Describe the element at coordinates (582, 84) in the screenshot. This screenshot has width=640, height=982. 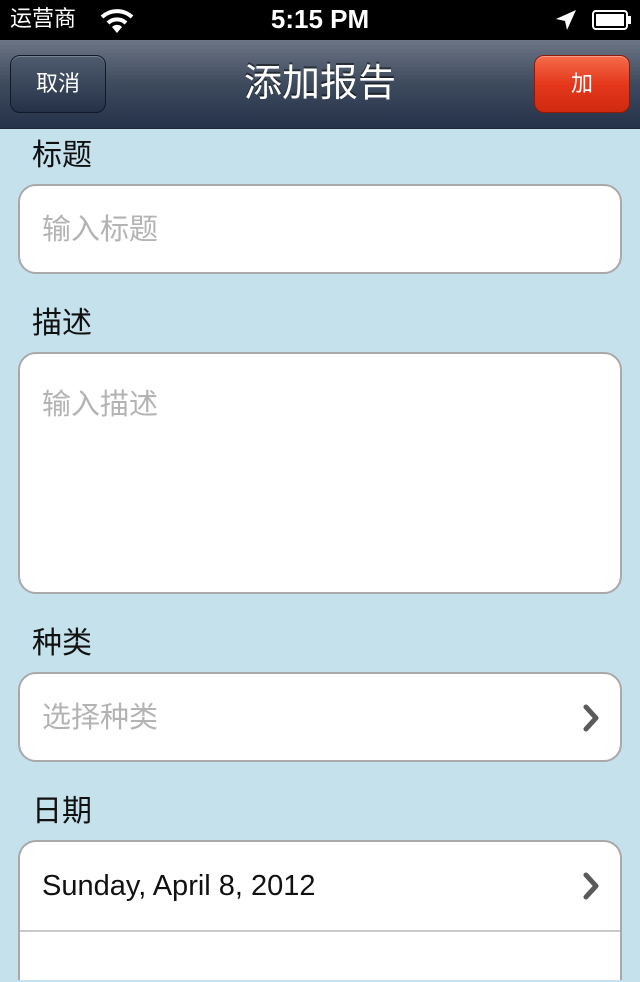
I see `add-button: 加` at that location.